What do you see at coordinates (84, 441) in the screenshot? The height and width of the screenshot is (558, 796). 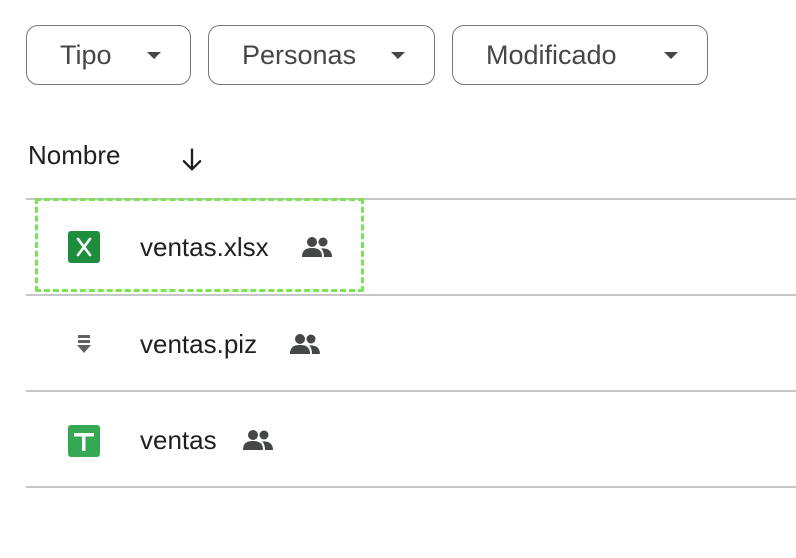 I see `google-sheets-icon` at bounding box center [84, 441].